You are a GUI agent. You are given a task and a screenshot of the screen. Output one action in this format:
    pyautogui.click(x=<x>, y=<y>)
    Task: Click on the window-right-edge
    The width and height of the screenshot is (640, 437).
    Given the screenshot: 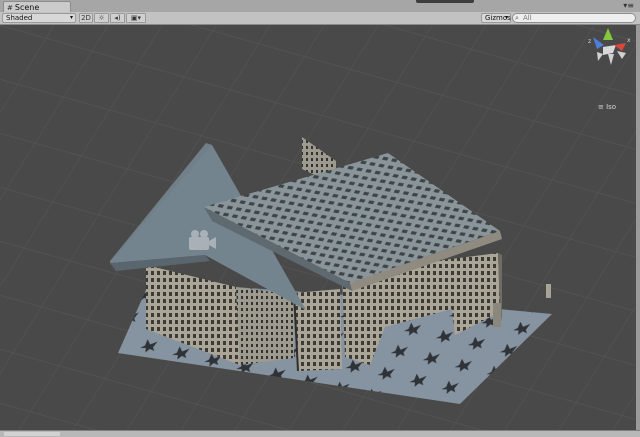 What is the action you would take?
    pyautogui.click(x=638, y=227)
    